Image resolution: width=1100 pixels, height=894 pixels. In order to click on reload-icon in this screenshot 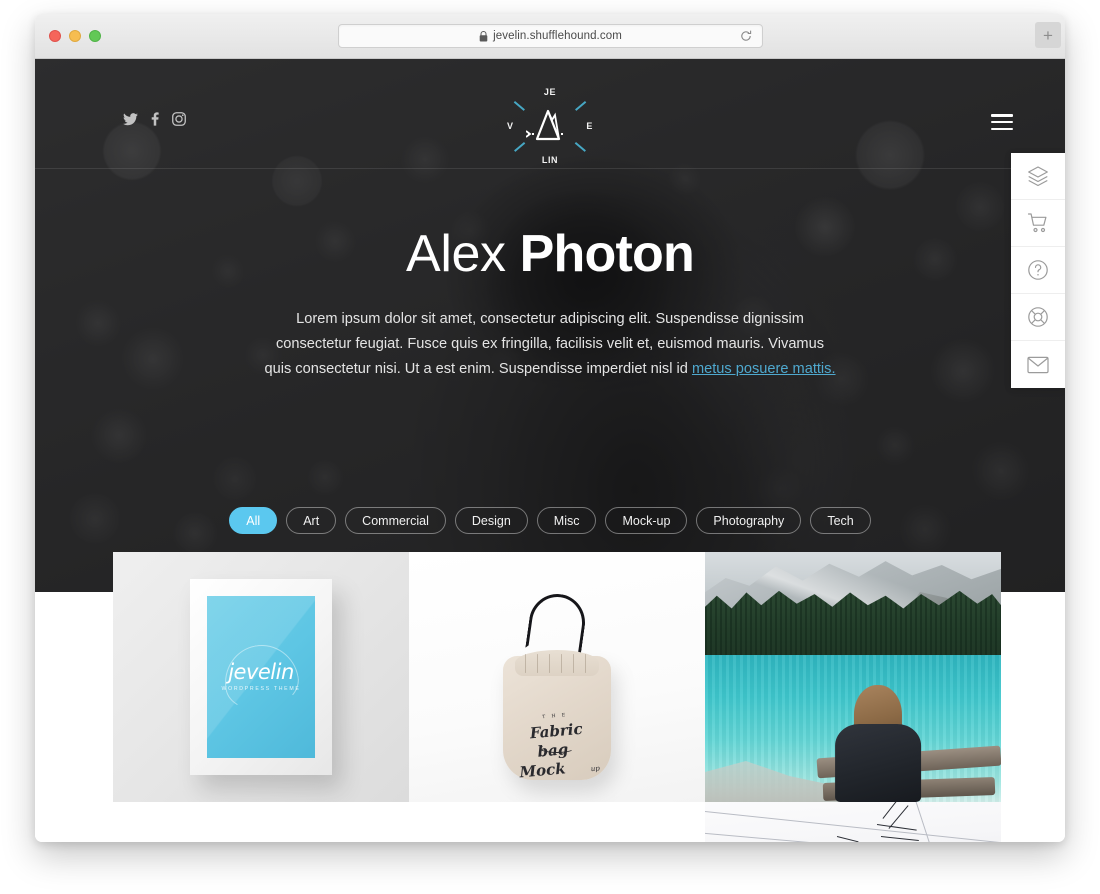, I will do `click(746, 36)`.